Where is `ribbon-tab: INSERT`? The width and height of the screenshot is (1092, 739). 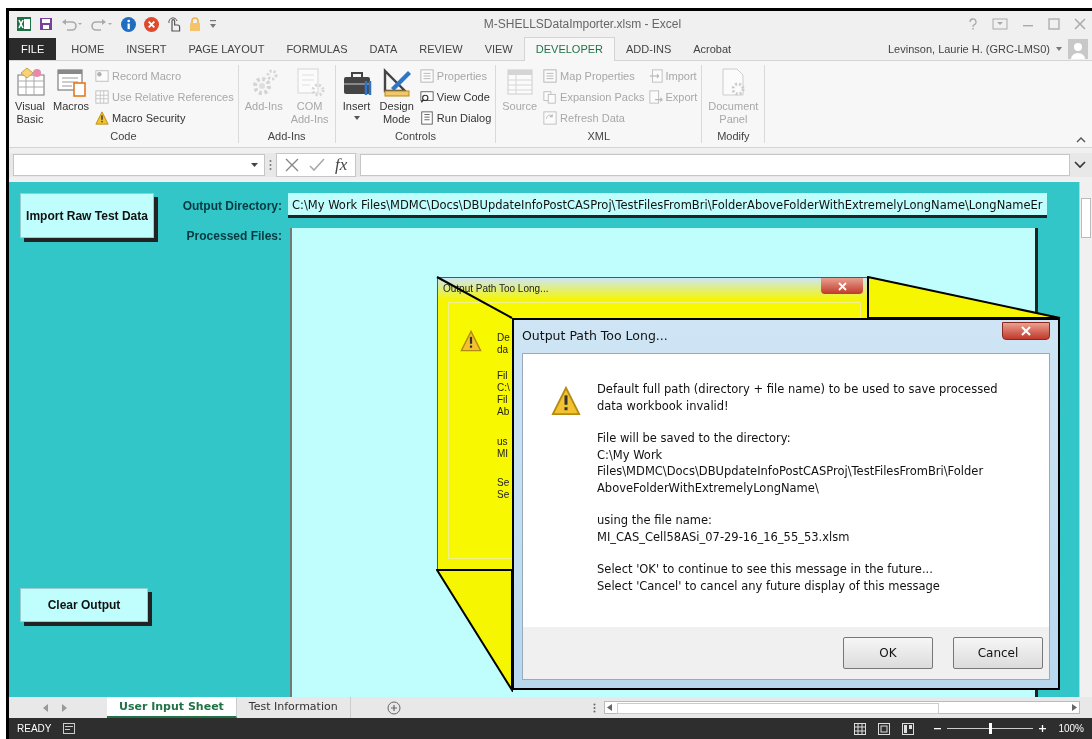
ribbon-tab: INSERT is located at coordinates (146, 49).